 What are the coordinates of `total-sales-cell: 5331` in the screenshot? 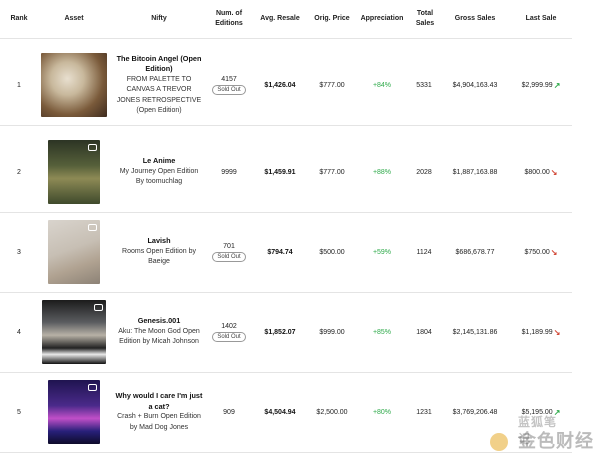 It's located at (424, 85).